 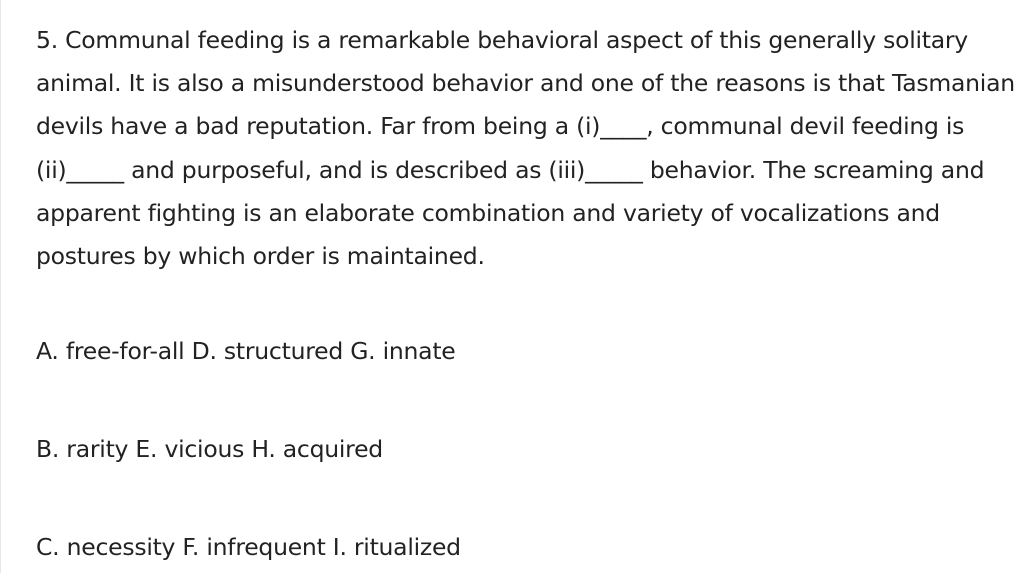 What do you see at coordinates (248, 547) in the screenshot?
I see `option-row-c: C. necessity F. infrequent I. ritualized` at bounding box center [248, 547].